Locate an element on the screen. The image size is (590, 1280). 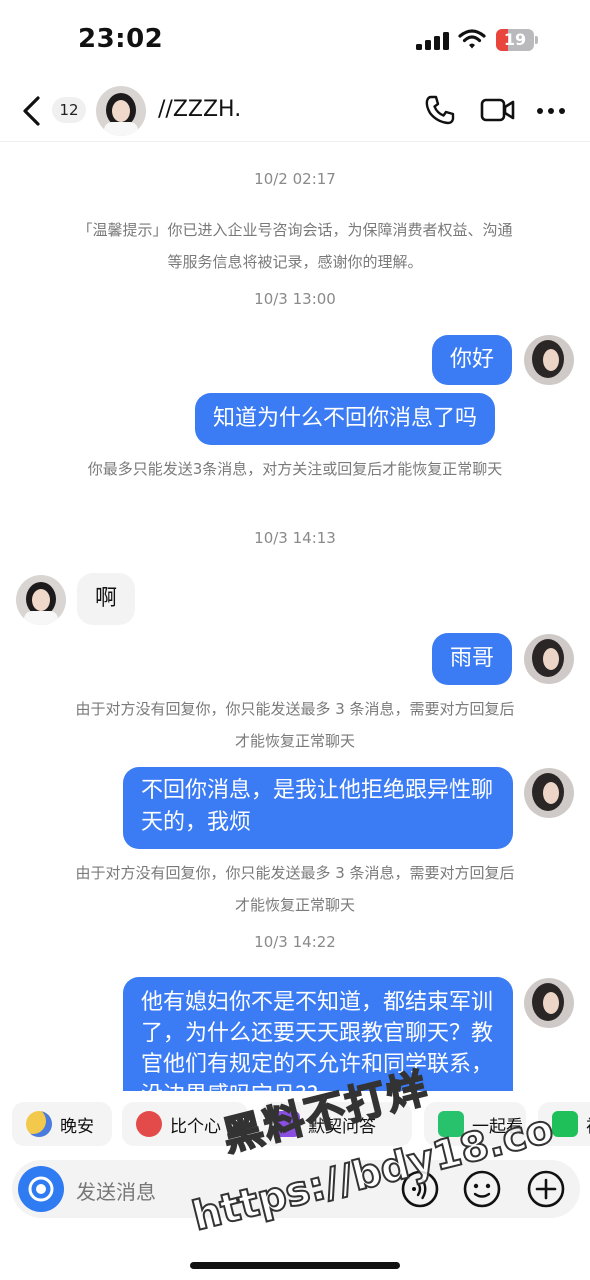
more-options-icon is located at coordinates (551, 111).